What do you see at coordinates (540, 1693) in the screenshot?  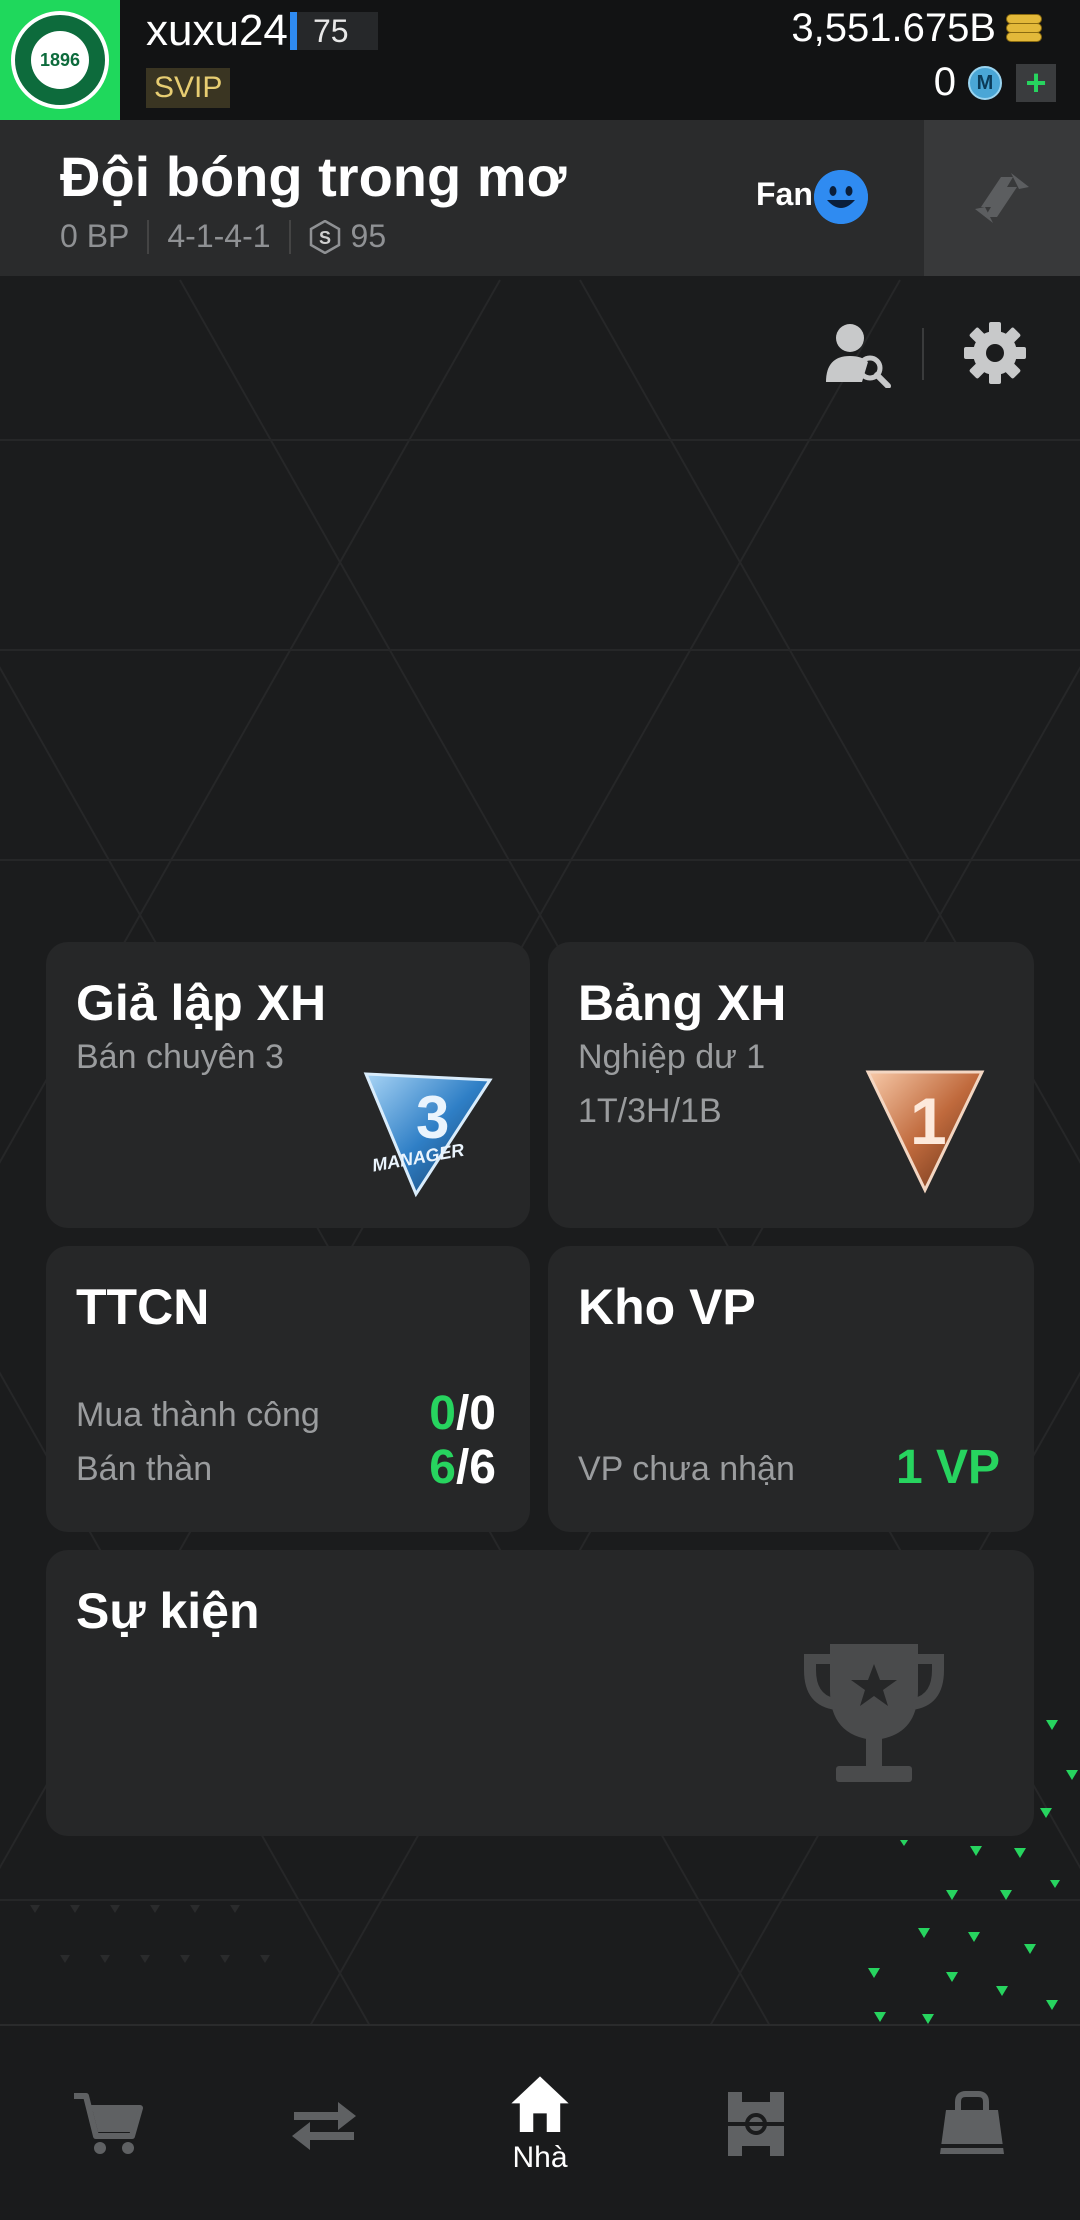 I see `events-card: Sự kiện` at bounding box center [540, 1693].